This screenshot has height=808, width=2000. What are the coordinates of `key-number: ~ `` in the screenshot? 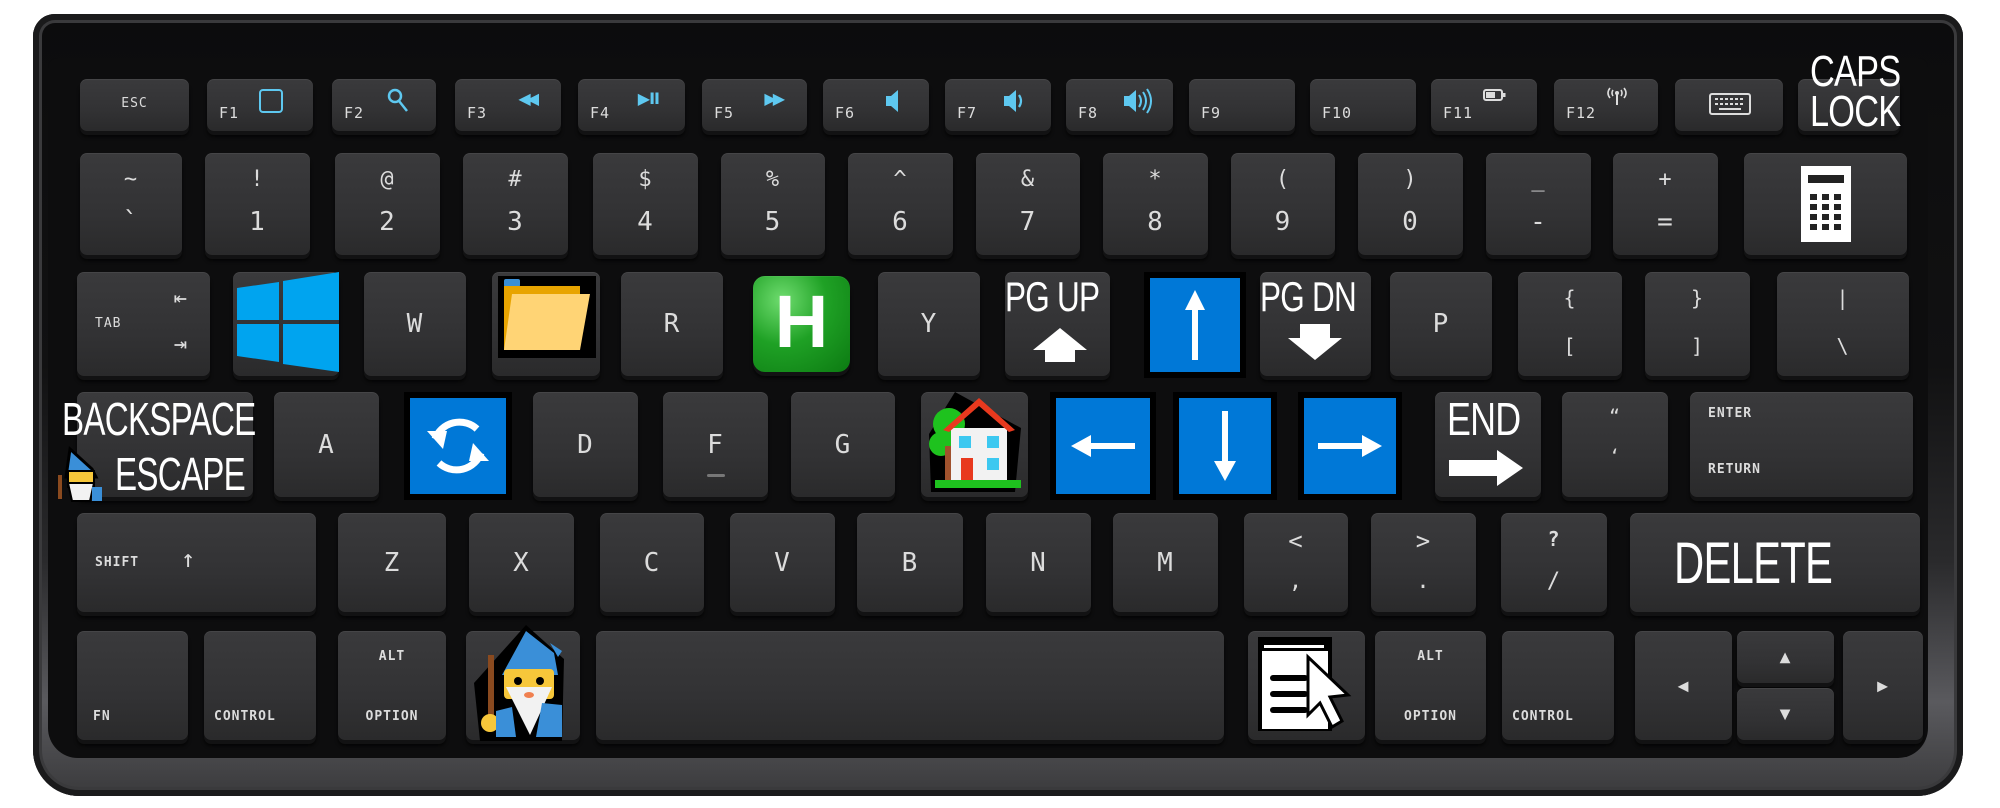 It's located at (131, 204).